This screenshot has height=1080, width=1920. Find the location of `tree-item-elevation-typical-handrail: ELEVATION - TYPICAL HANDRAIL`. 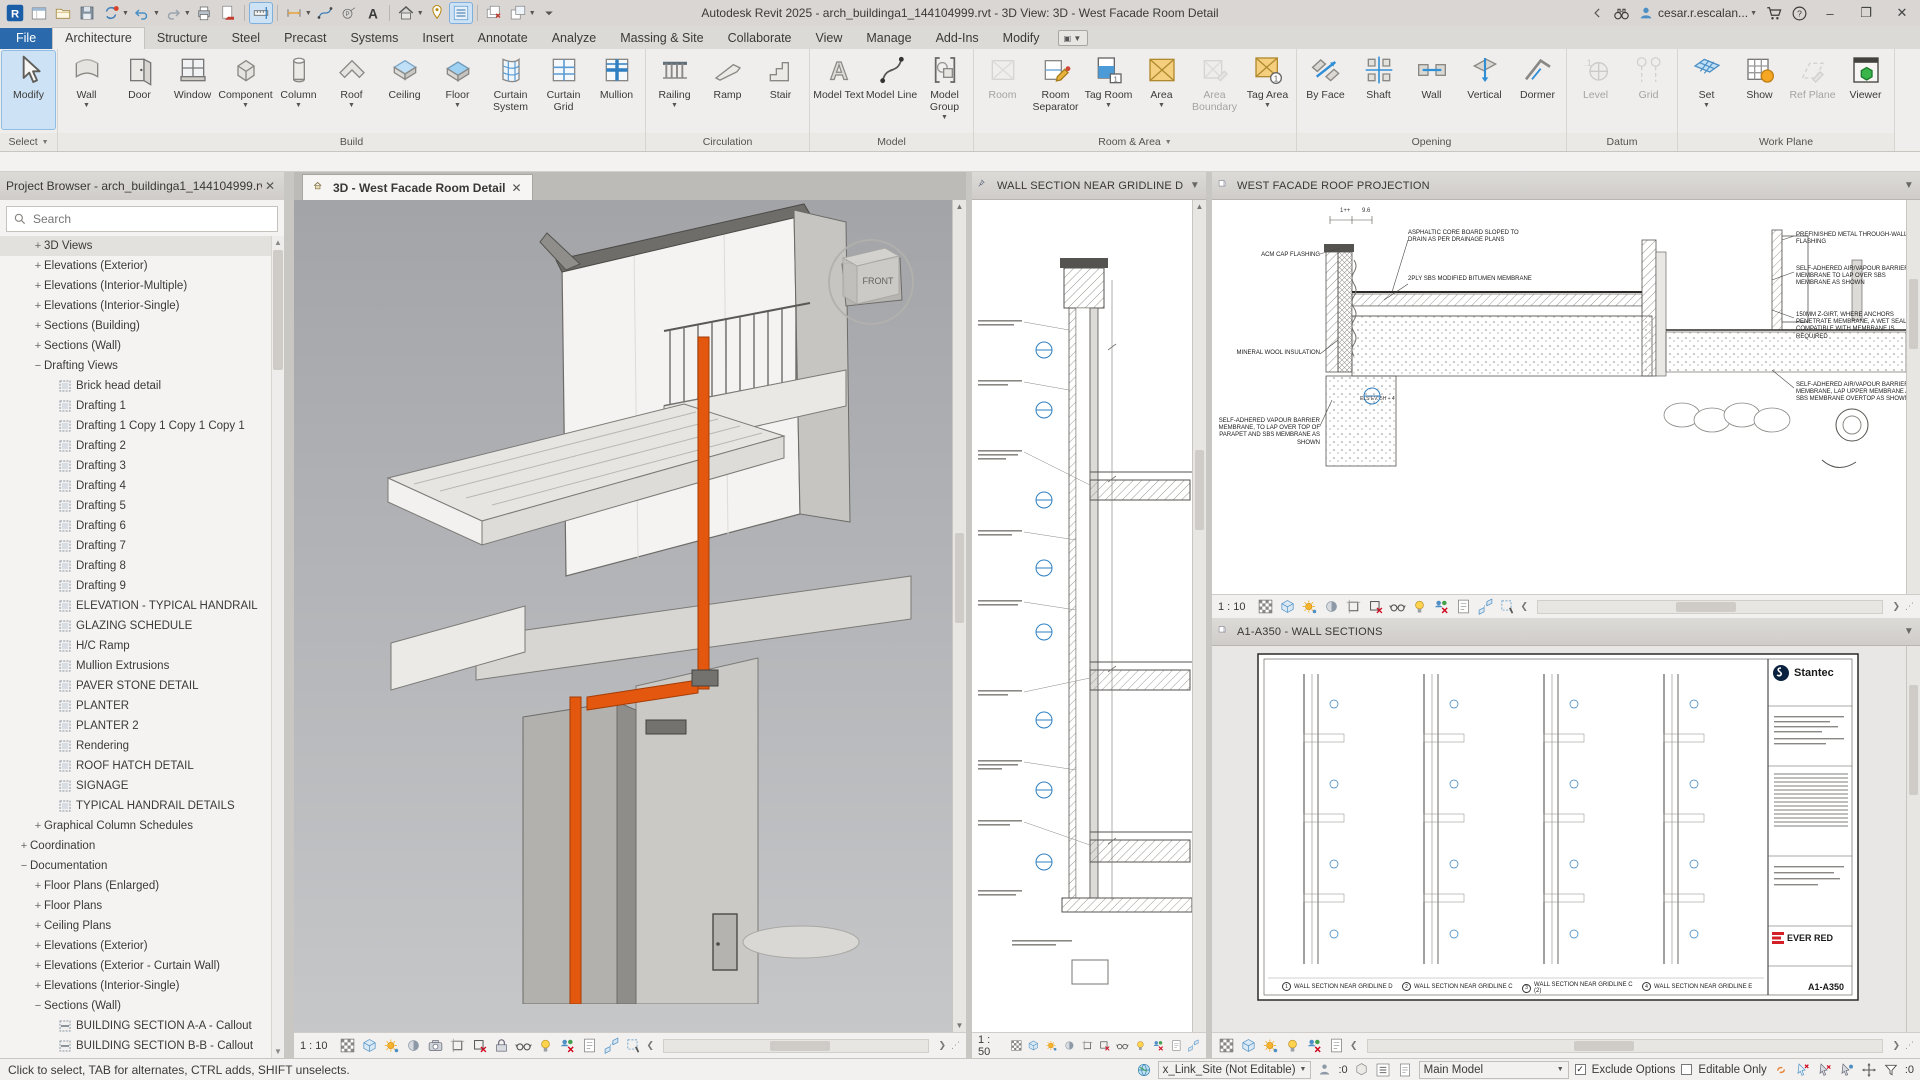

tree-item-elevation-typical-handrail: ELEVATION - TYPICAL HANDRAIL is located at coordinates (142, 606).